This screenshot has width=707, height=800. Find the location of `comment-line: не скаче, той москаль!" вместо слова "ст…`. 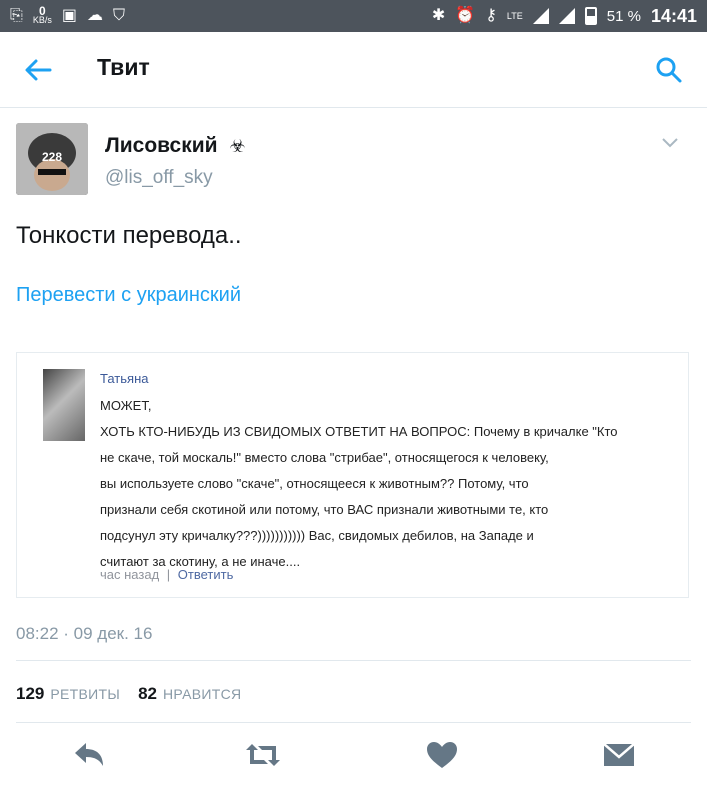

comment-line: не скаче, той москаль!" вместо слова "ст… is located at coordinates (324, 457).